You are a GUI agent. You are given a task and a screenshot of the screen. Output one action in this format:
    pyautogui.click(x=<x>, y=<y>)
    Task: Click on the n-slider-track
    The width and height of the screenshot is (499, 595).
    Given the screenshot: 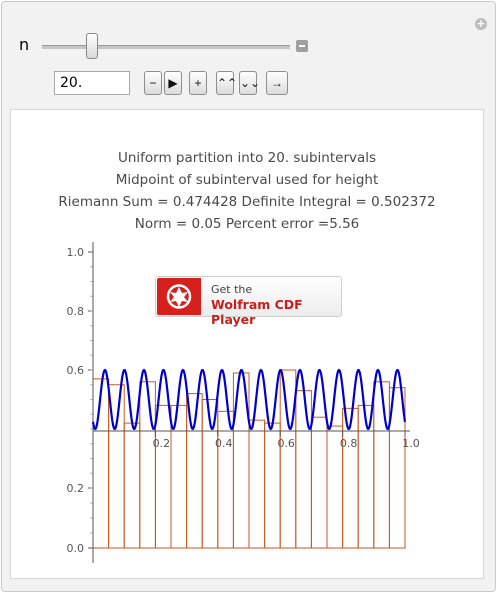 What is the action you would take?
    pyautogui.click(x=166, y=47)
    